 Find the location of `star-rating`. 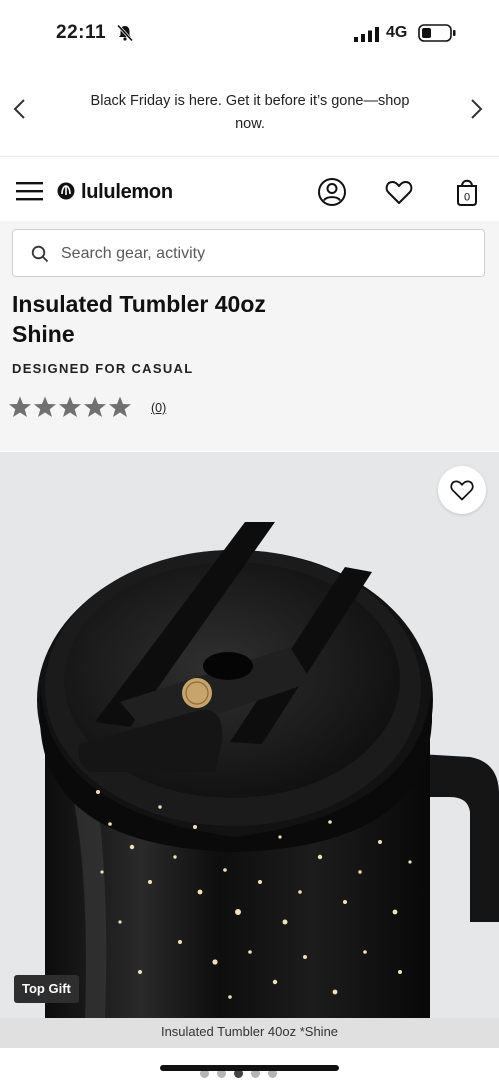

star-rating is located at coordinates (70, 407).